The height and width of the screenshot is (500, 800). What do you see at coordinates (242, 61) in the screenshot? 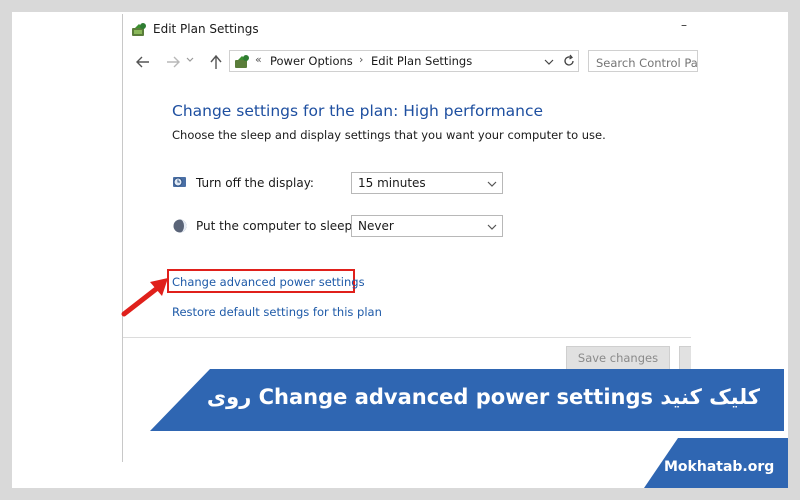
I see `control-panel-icon` at bounding box center [242, 61].